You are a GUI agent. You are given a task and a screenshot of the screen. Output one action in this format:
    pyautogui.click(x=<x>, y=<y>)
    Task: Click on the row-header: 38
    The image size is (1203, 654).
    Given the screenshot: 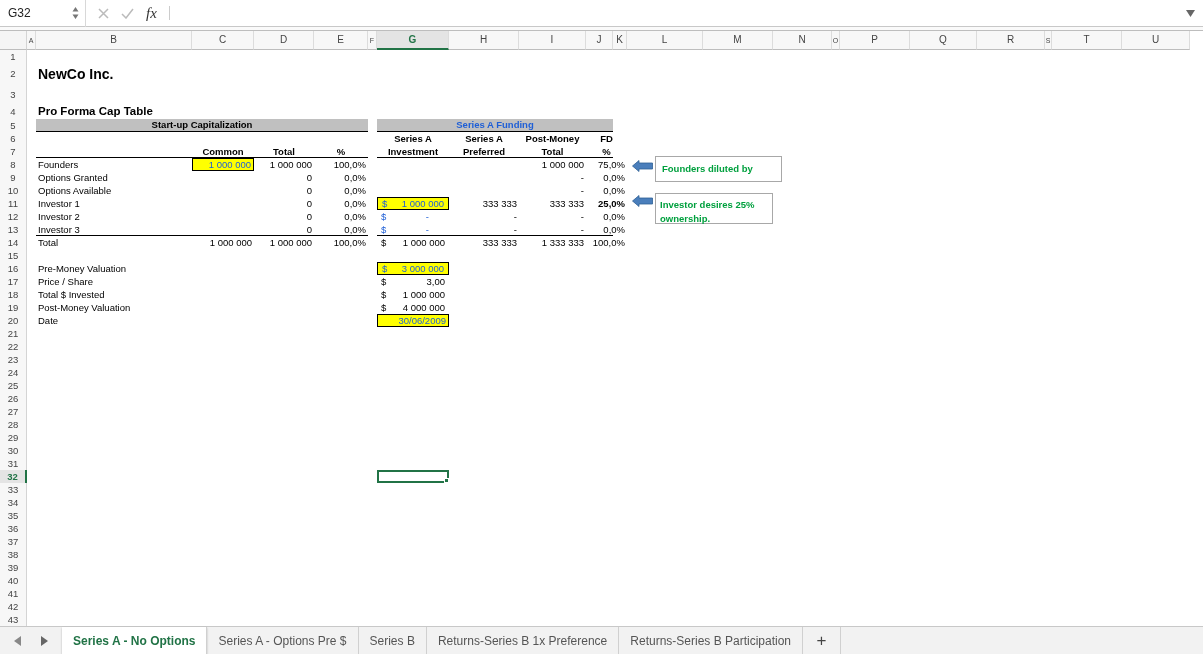 What is the action you would take?
    pyautogui.click(x=13, y=554)
    